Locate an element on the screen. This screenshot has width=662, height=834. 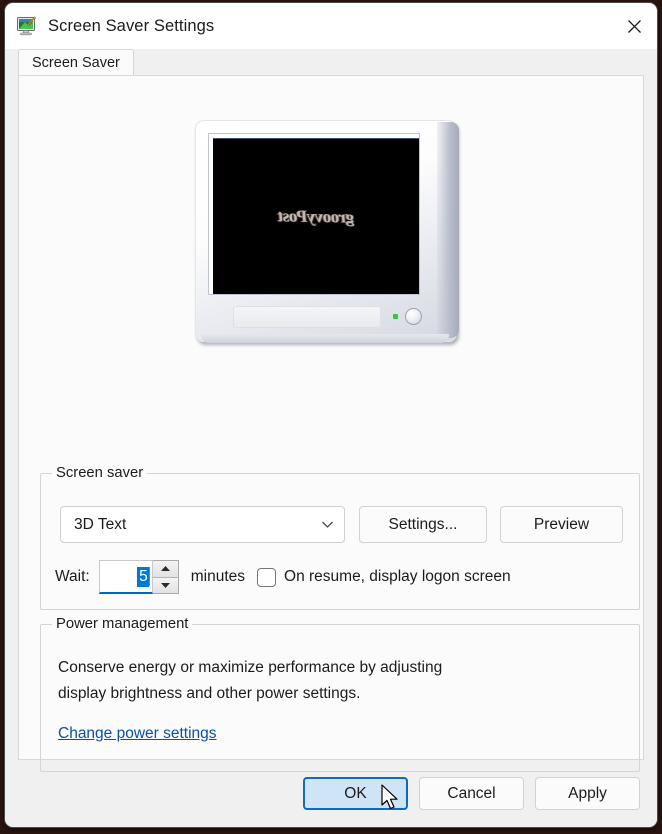
wait-minutes-input: 5 is located at coordinates (125, 577).